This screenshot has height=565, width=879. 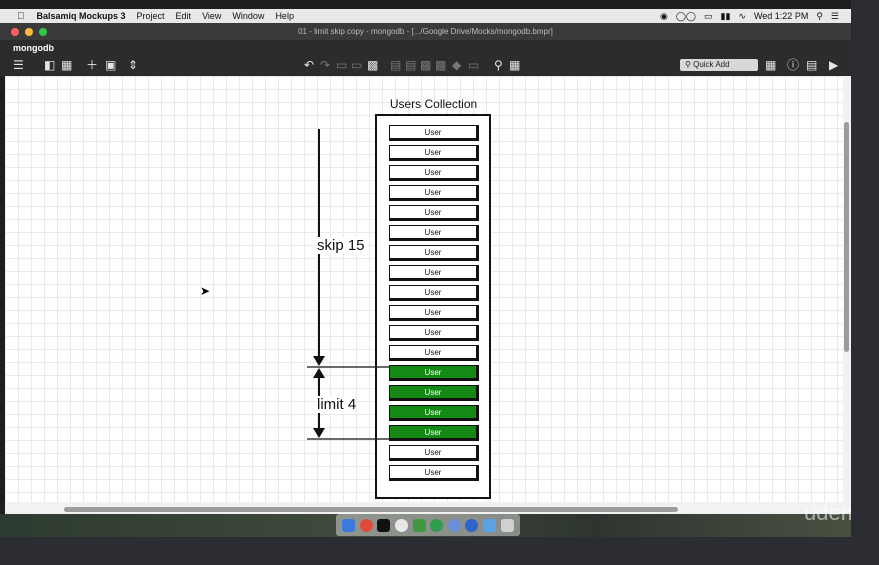 I want to click on app-icon, so click(x=437, y=525).